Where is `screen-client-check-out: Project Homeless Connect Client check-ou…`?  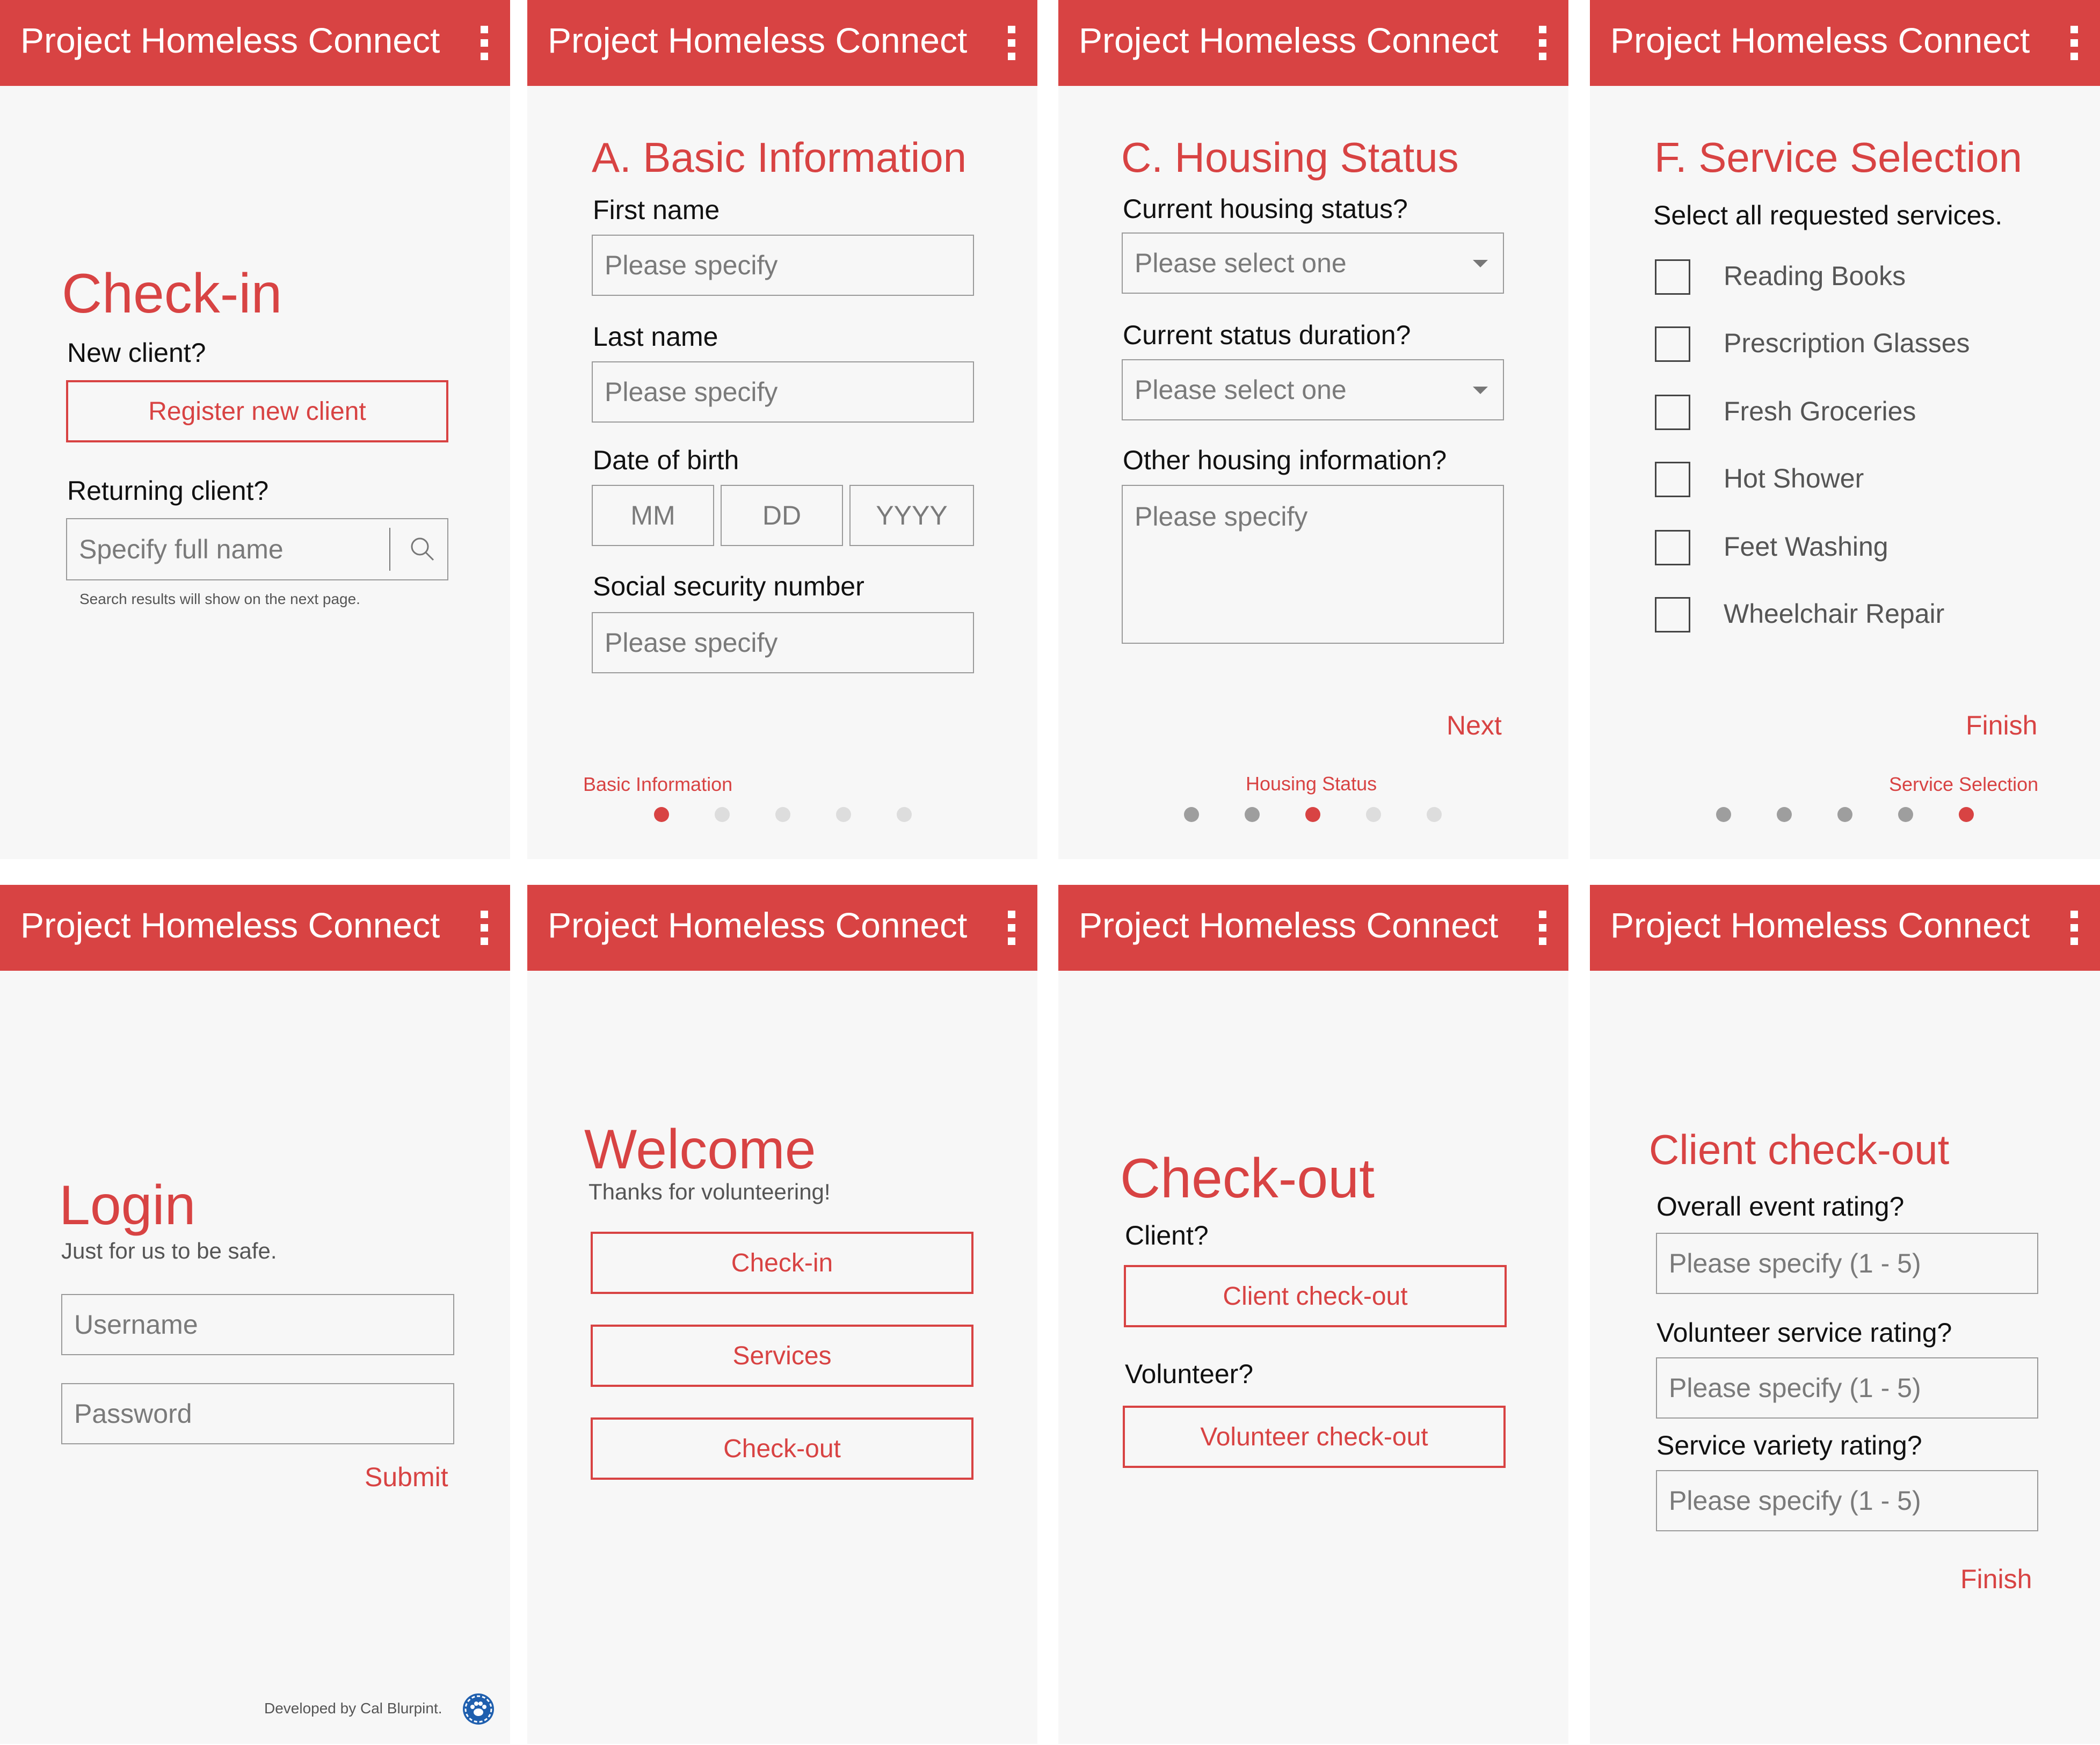
screen-client-check-out: Project Homeless Connect Client check-ou… is located at coordinates (1845, 1314).